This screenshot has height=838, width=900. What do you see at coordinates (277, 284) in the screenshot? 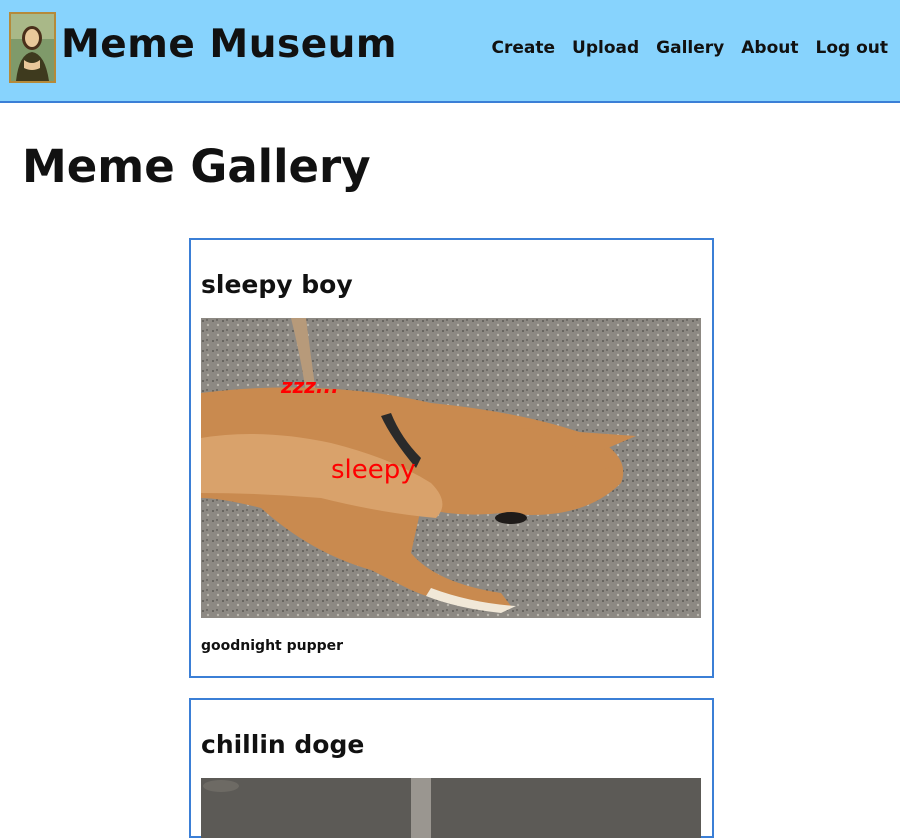
I see `meme-title: sleepy boy` at bounding box center [277, 284].